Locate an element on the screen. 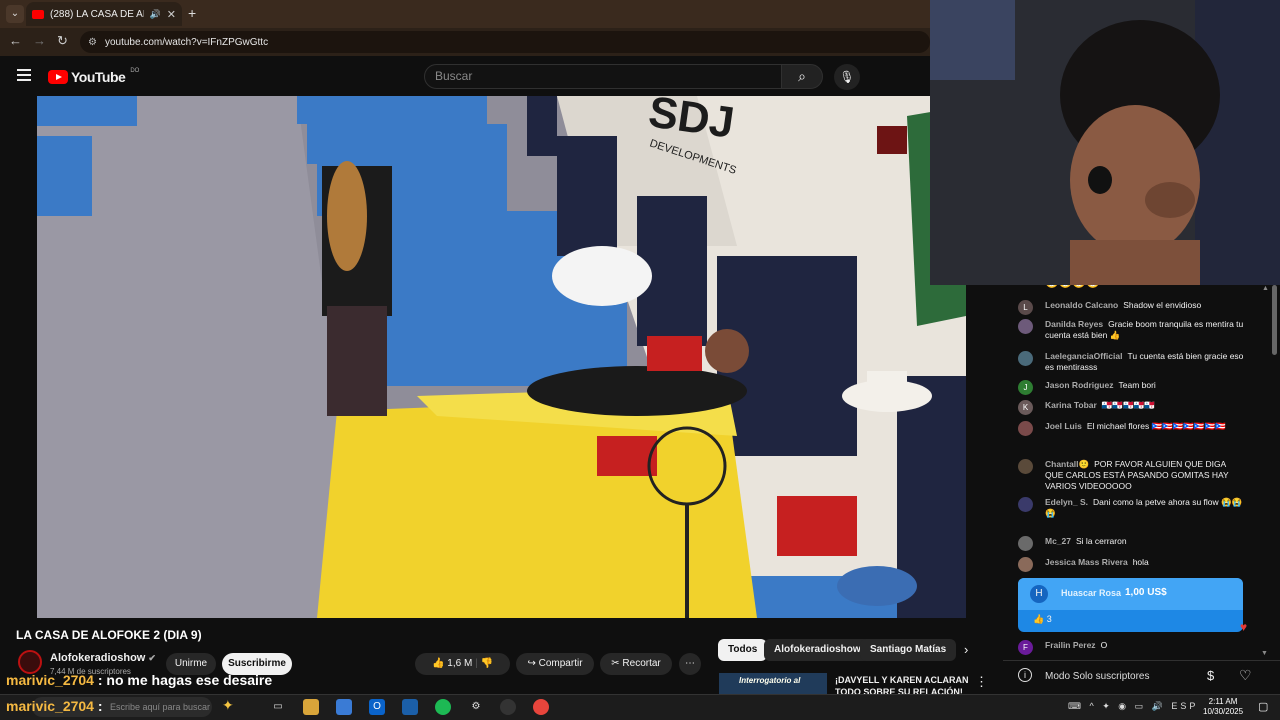  search-icon: ⌕ is located at coordinates (802, 76).